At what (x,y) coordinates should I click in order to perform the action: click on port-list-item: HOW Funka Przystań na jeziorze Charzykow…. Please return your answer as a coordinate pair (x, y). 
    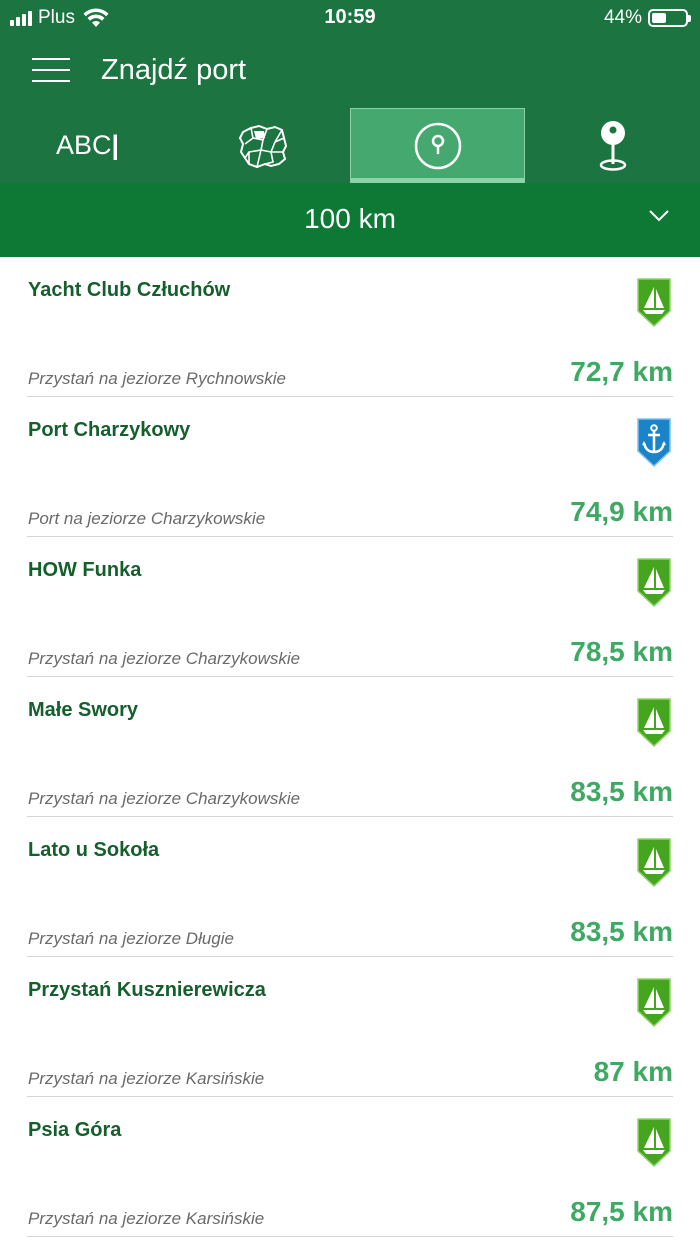
    Looking at the image, I should click on (350, 607).